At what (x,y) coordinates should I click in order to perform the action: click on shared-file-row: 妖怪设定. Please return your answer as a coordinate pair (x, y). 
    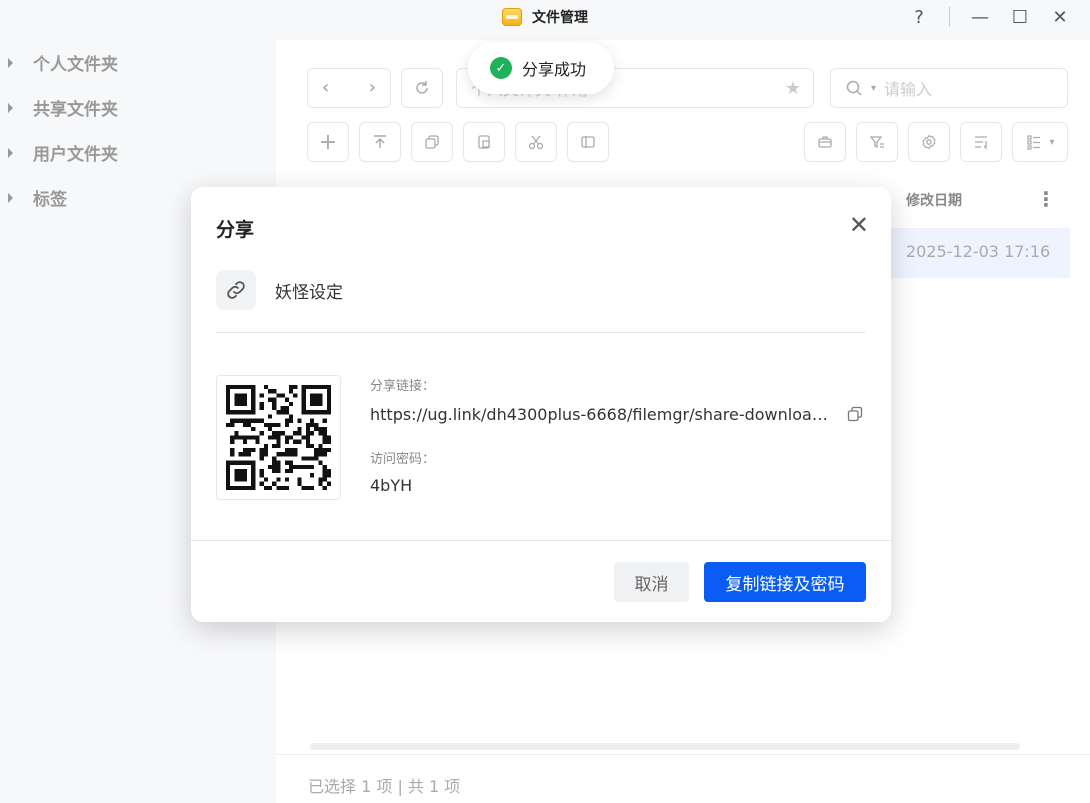
    Looking at the image, I should click on (279, 290).